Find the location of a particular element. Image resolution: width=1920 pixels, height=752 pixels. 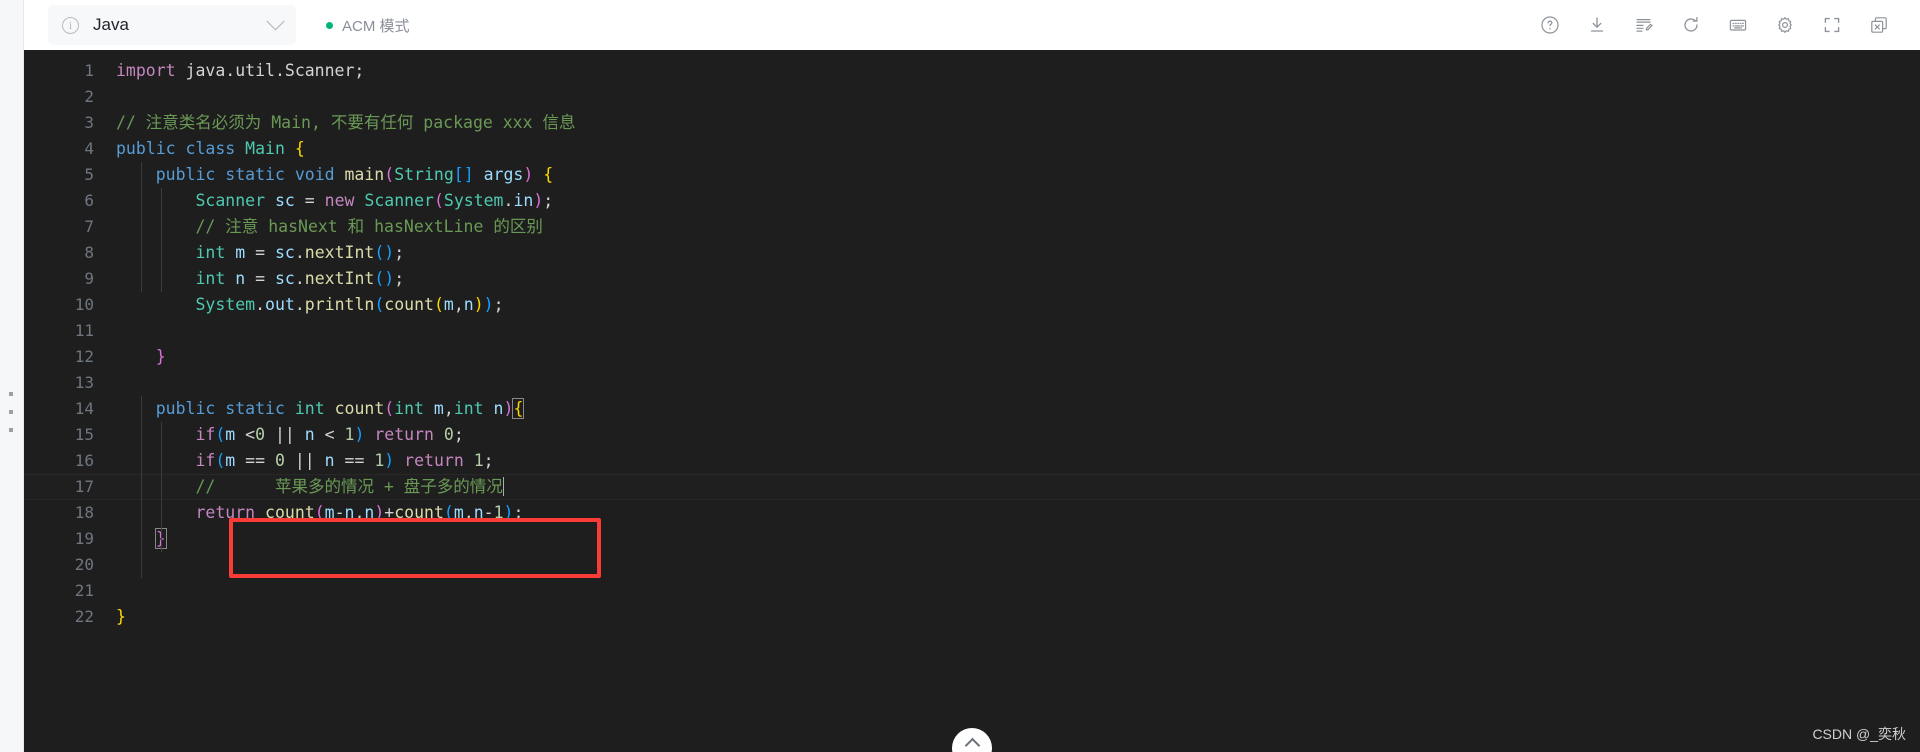

line-number: 12 is located at coordinates (84, 356).